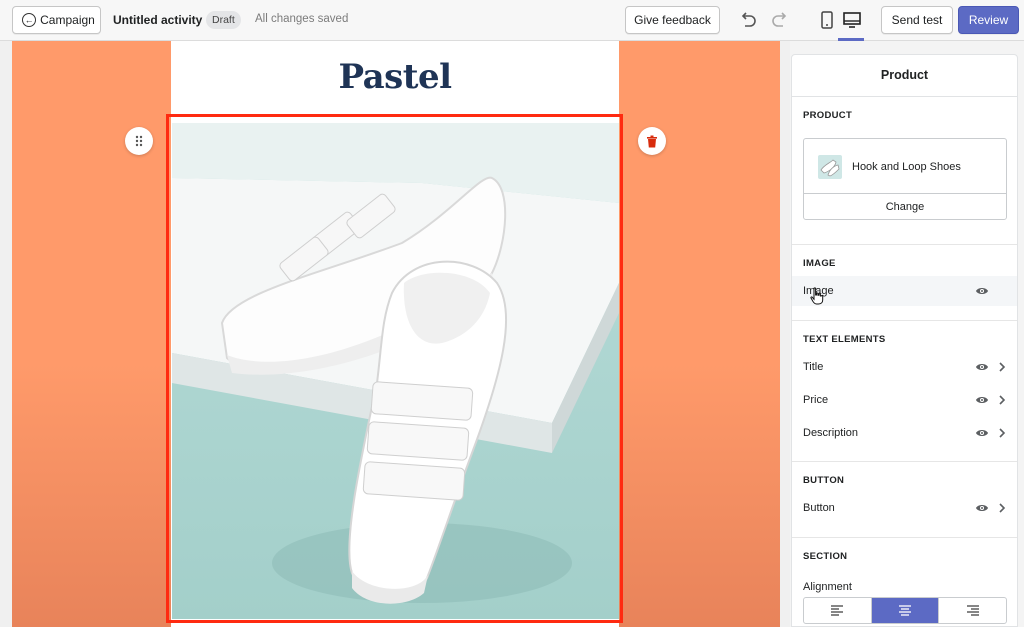 This screenshot has height=627, width=1024. I want to click on align-left-button, so click(837, 610).